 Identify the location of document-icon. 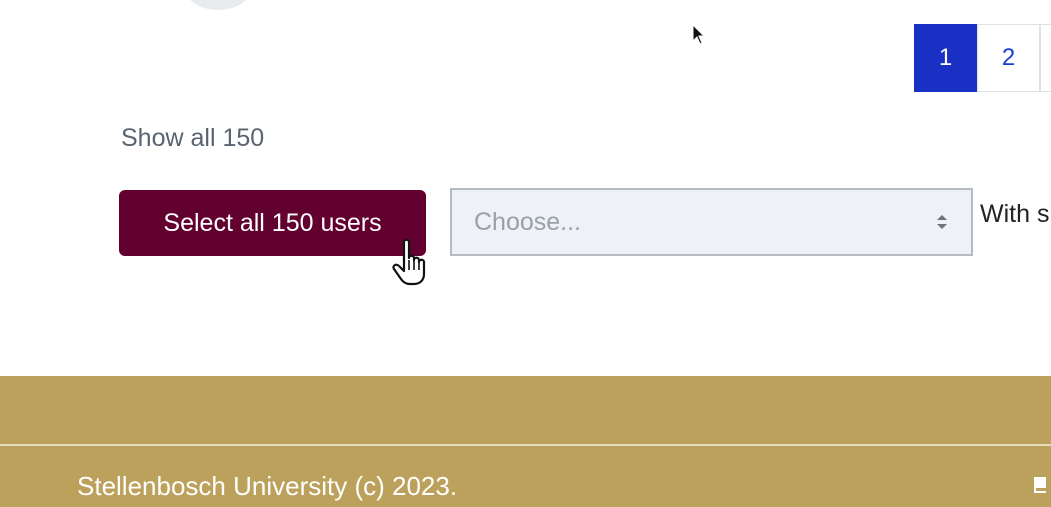
(1040, 485).